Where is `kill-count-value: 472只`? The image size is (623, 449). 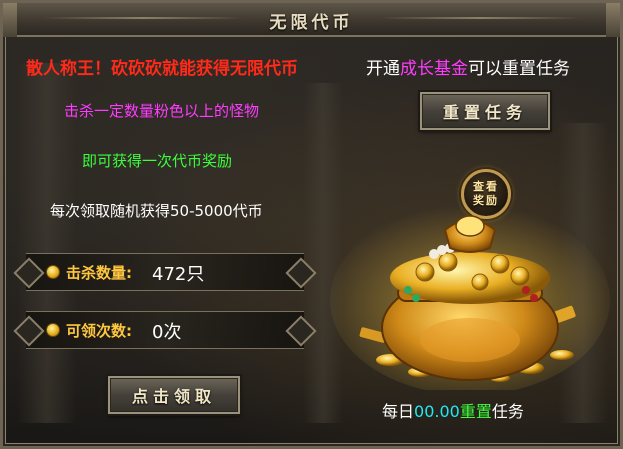
kill-count-value: 472只 is located at coordinates (178, 274).